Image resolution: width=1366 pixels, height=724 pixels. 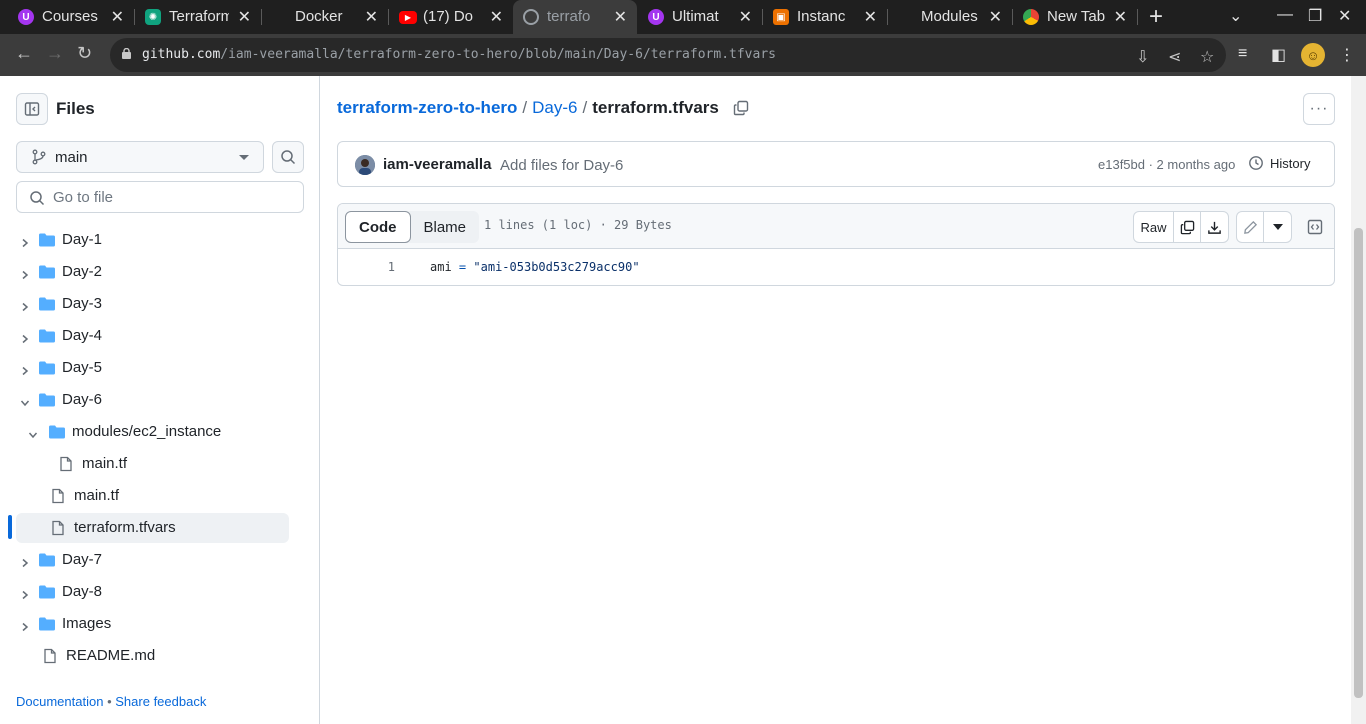 I want to click on tab-title: Terraform, so click(x=199, y=16).